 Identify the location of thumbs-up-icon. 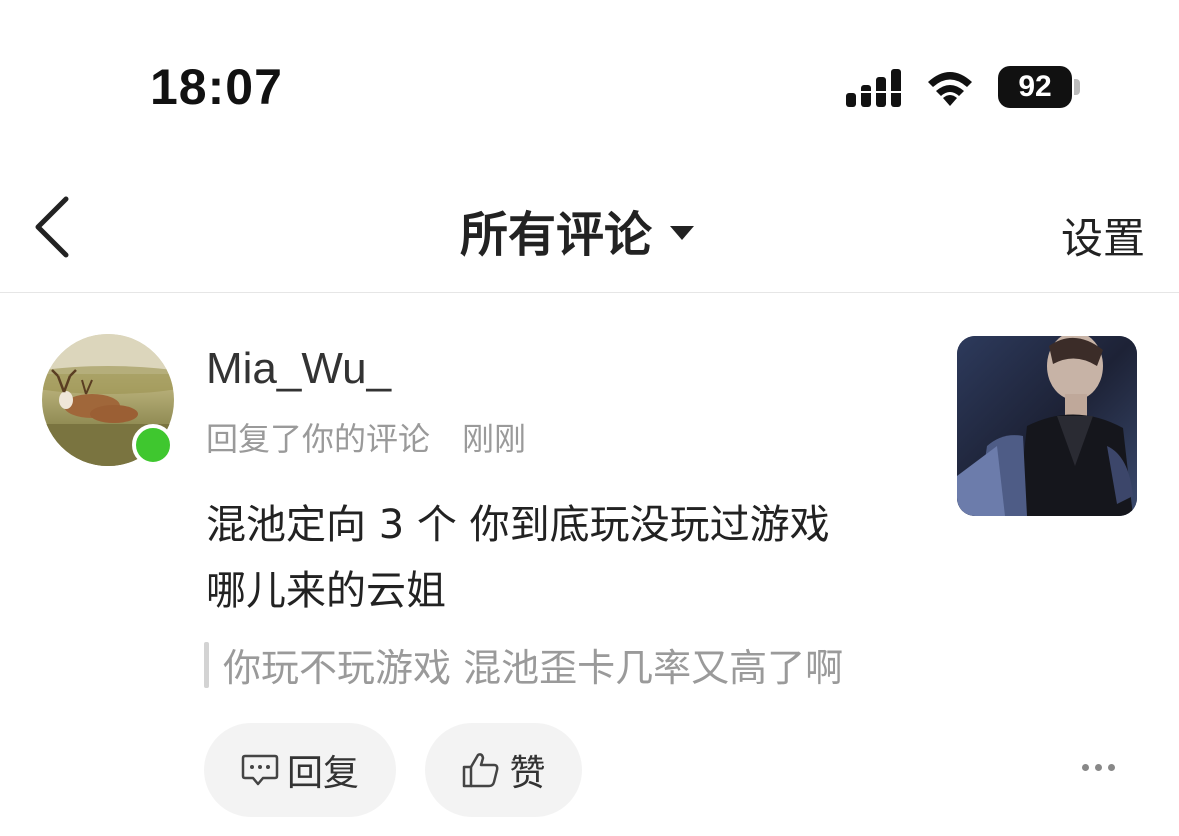
(481, 770).